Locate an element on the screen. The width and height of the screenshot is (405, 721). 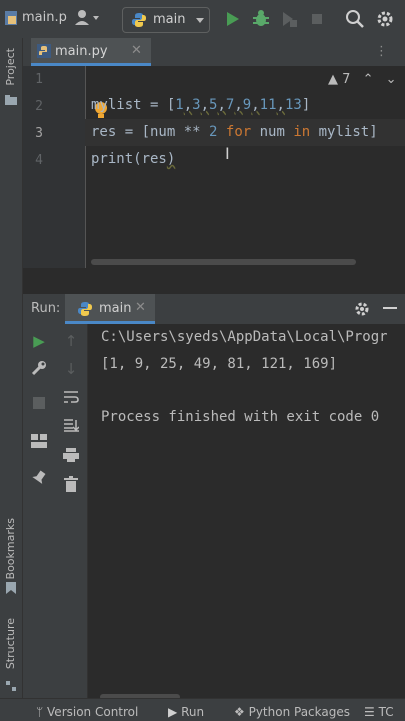
console-line: [1, 9, 25, 49, 81, 121, 169] is located at coordinates (219, 364).